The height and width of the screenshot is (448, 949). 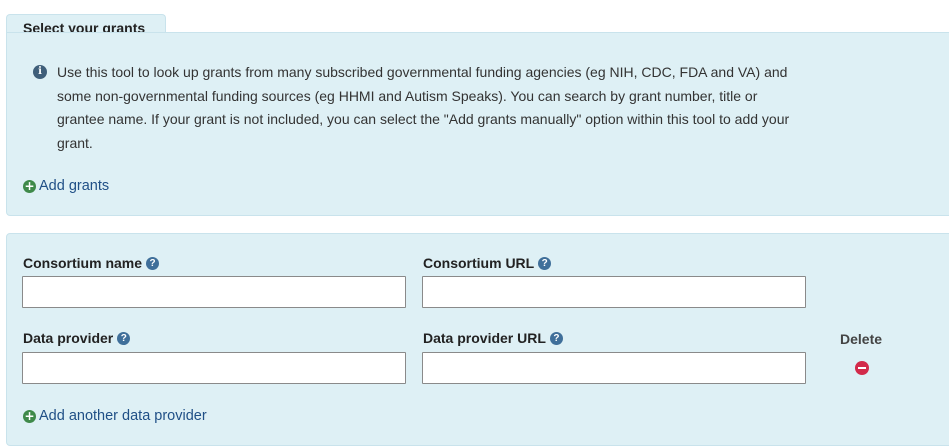 I want to click on consortium-url-label: Consortium URL ?, so click(x=487, y=263).